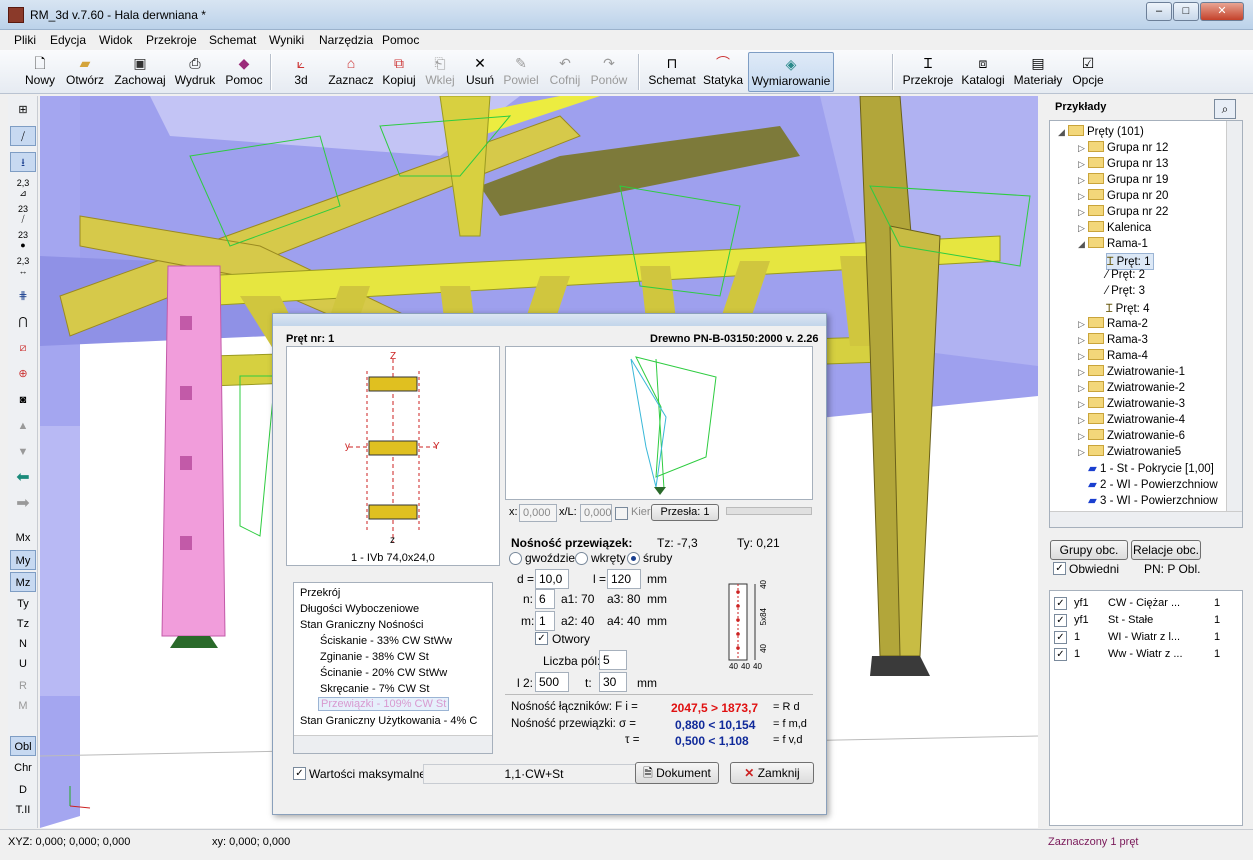 The height and width of the screenshot is (860, 1253). What do you see at coordinates (928, 72) in the screenshot?
I see `sections-button: Ɪ Przekroje` at bounding box center [928, 72].